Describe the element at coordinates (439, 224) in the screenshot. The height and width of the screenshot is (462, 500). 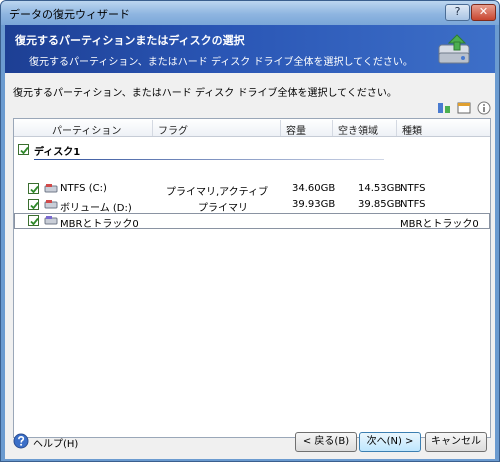
I see `partition-type: MBRとトラック0` at that location.